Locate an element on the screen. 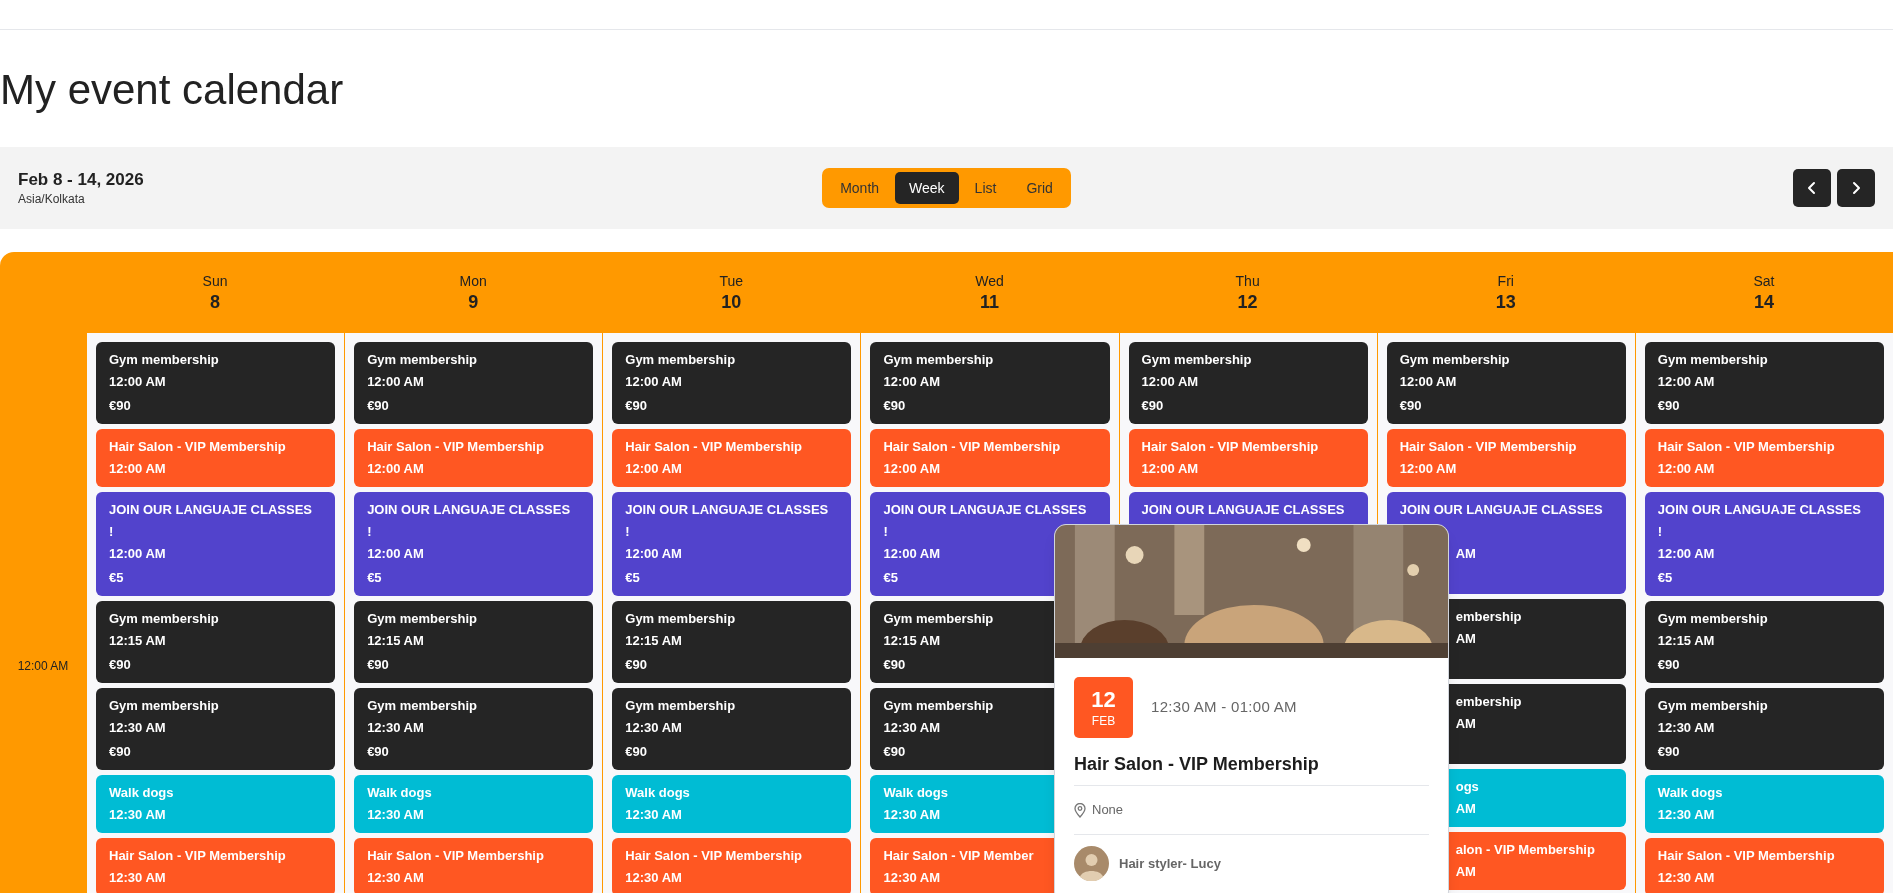 Image resolution: width=1893 pixels, height=893 pixels. view-tab: Month is located at coordinates (860, 188).